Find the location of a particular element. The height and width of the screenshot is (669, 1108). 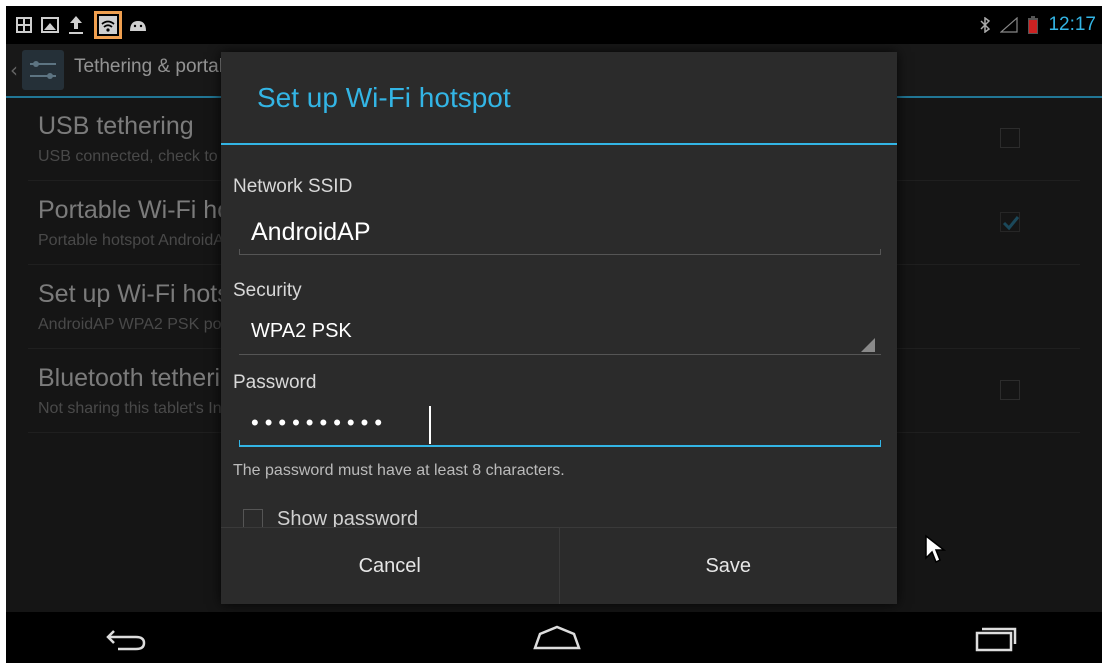

save-button: Save is located at coordinates (728, 566).